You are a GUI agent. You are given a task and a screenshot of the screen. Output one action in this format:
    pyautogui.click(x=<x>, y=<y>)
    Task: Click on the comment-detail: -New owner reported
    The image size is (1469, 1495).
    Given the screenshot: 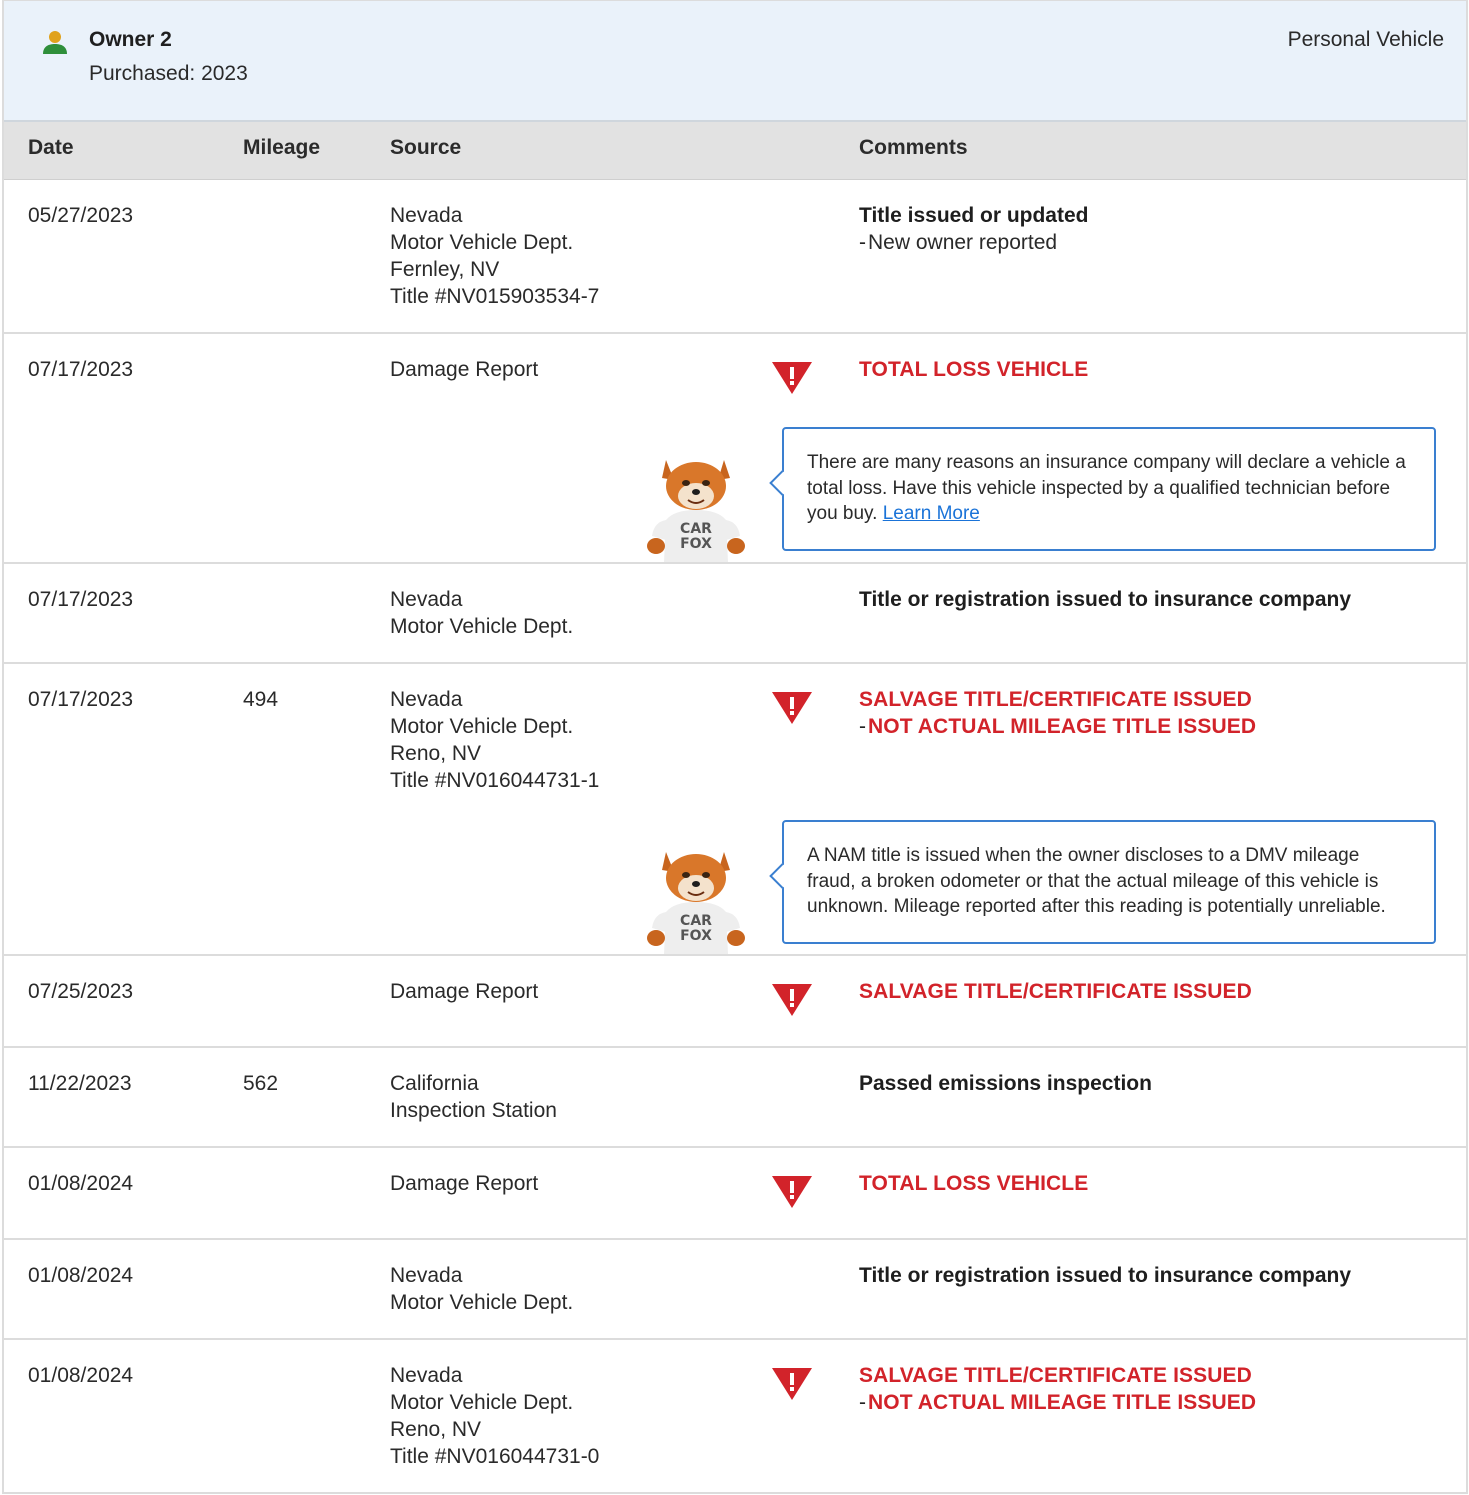 What is the action you would take?
    pyautogui.click(x=958, y=242)
    